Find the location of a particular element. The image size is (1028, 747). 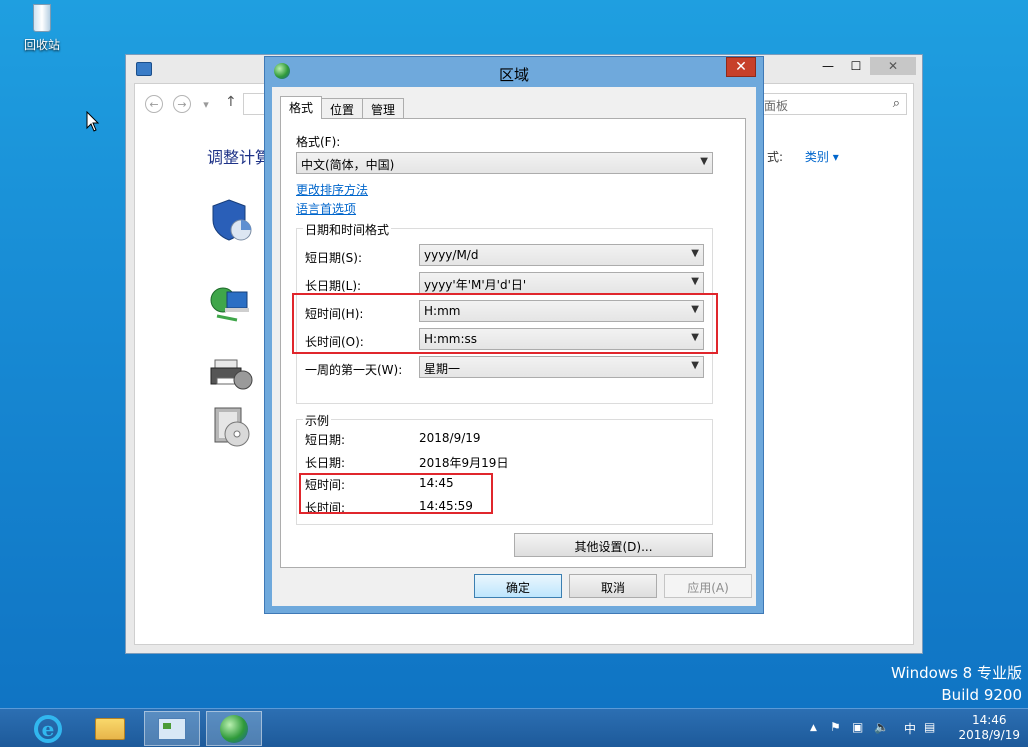

file-explorer-icon is located at coordinates (110, 728).